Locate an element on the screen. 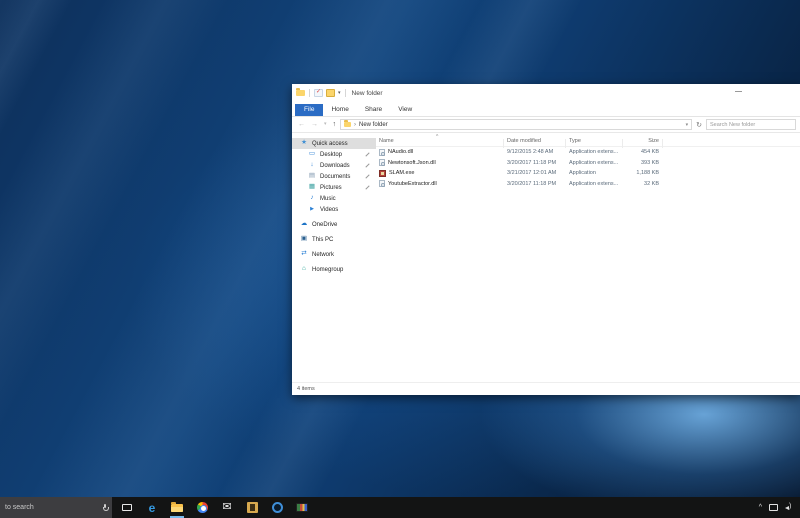 The height and width of the screenshot is (518, 800). customize-qat-chevron-icon: ▾ is located at coordinates (339, 93).